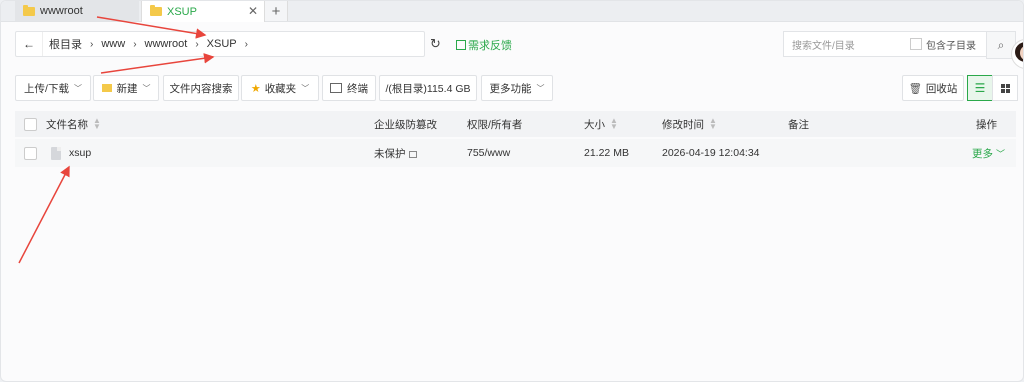 Image resolution: width=1024 pixels, height=382 pixels. Describe the element at coordinates (798, 124) in the screenshot. I see `col-note: 备注` at that location.